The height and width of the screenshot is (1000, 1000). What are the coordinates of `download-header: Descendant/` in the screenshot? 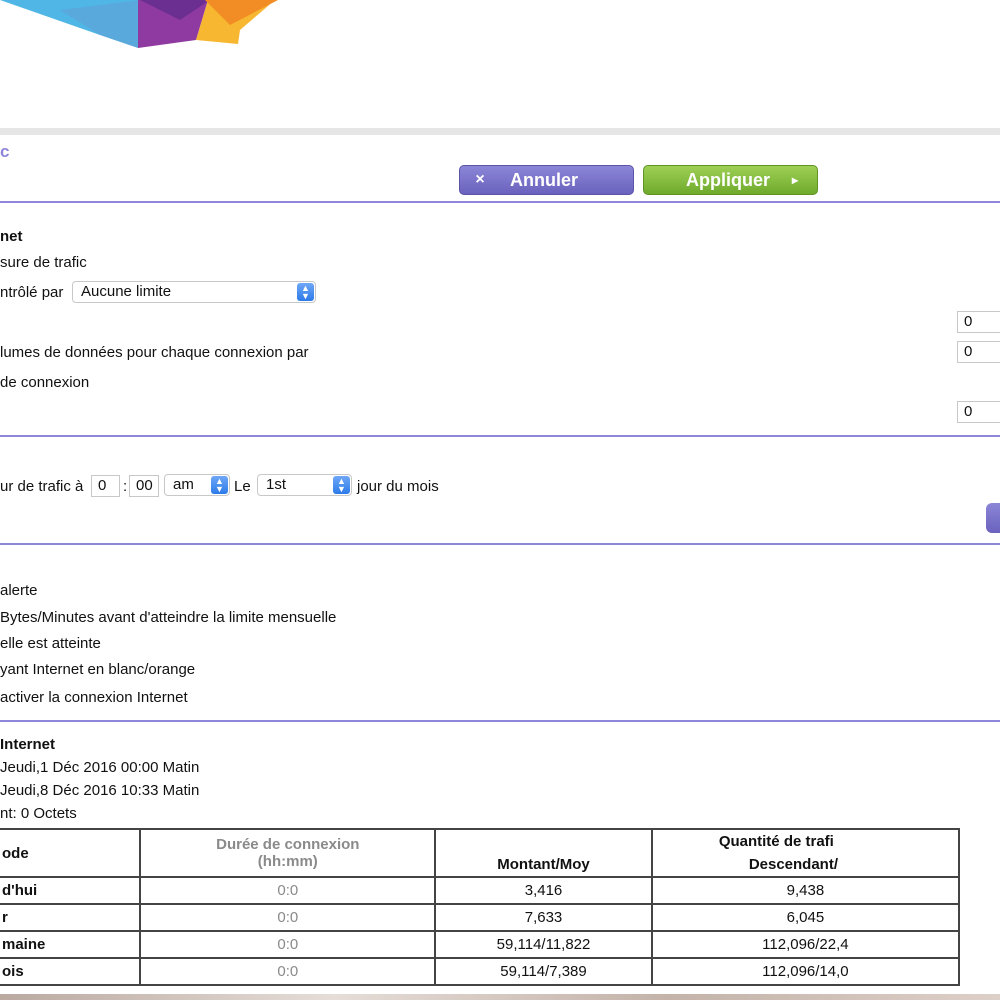 It's located at (805, 865).